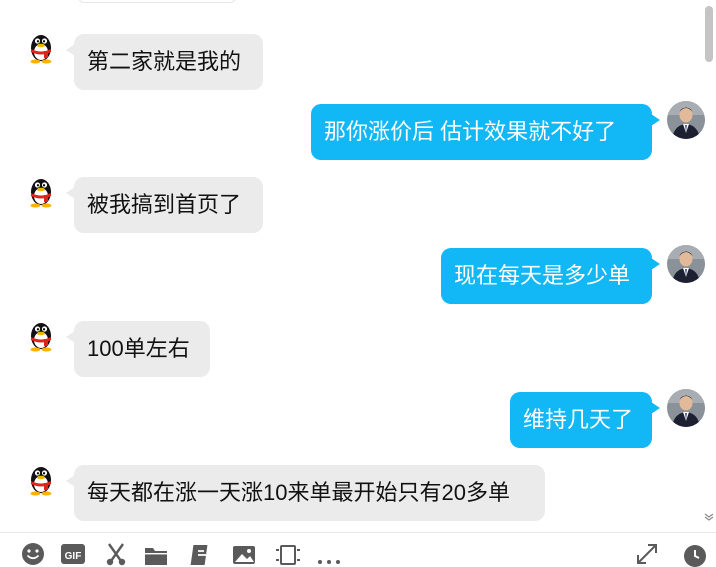  I want to click on message-bubble: 那你涨价后 估计效果就不好了, so click(485, 132).